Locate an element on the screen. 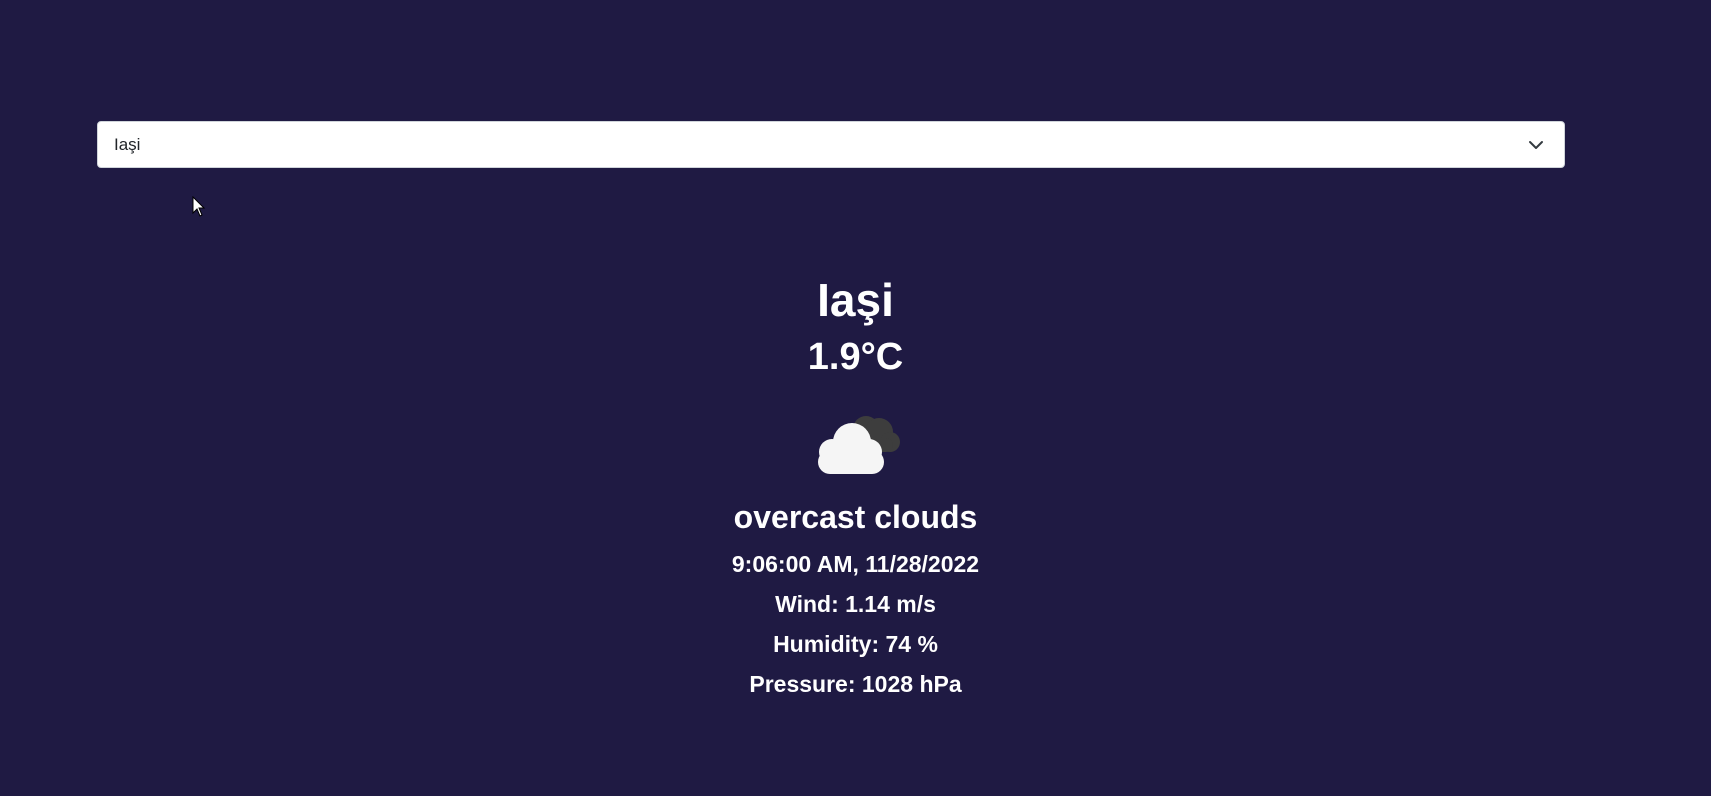 This screenshot has height=796, width=1711. overcast-clouds-icon is located at coordinates (856, 442).